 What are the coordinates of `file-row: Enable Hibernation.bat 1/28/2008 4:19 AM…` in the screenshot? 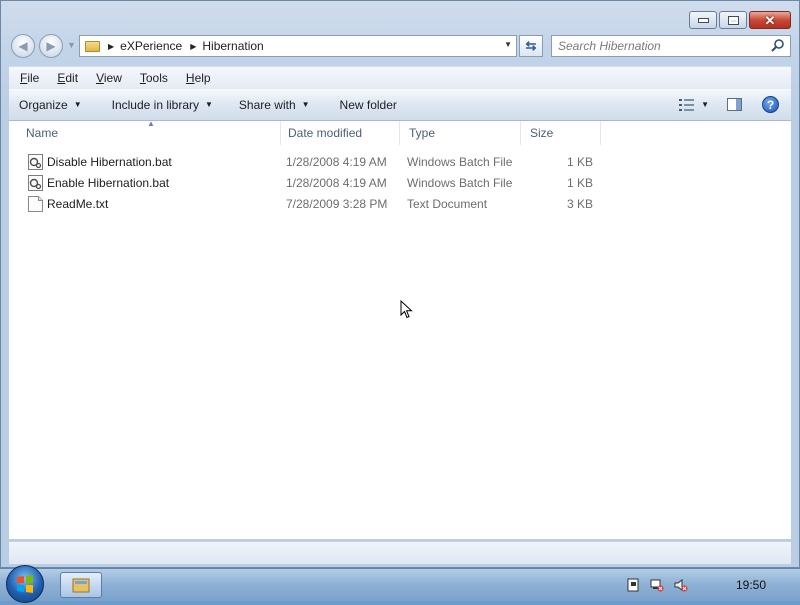 It's located at (309, 183).